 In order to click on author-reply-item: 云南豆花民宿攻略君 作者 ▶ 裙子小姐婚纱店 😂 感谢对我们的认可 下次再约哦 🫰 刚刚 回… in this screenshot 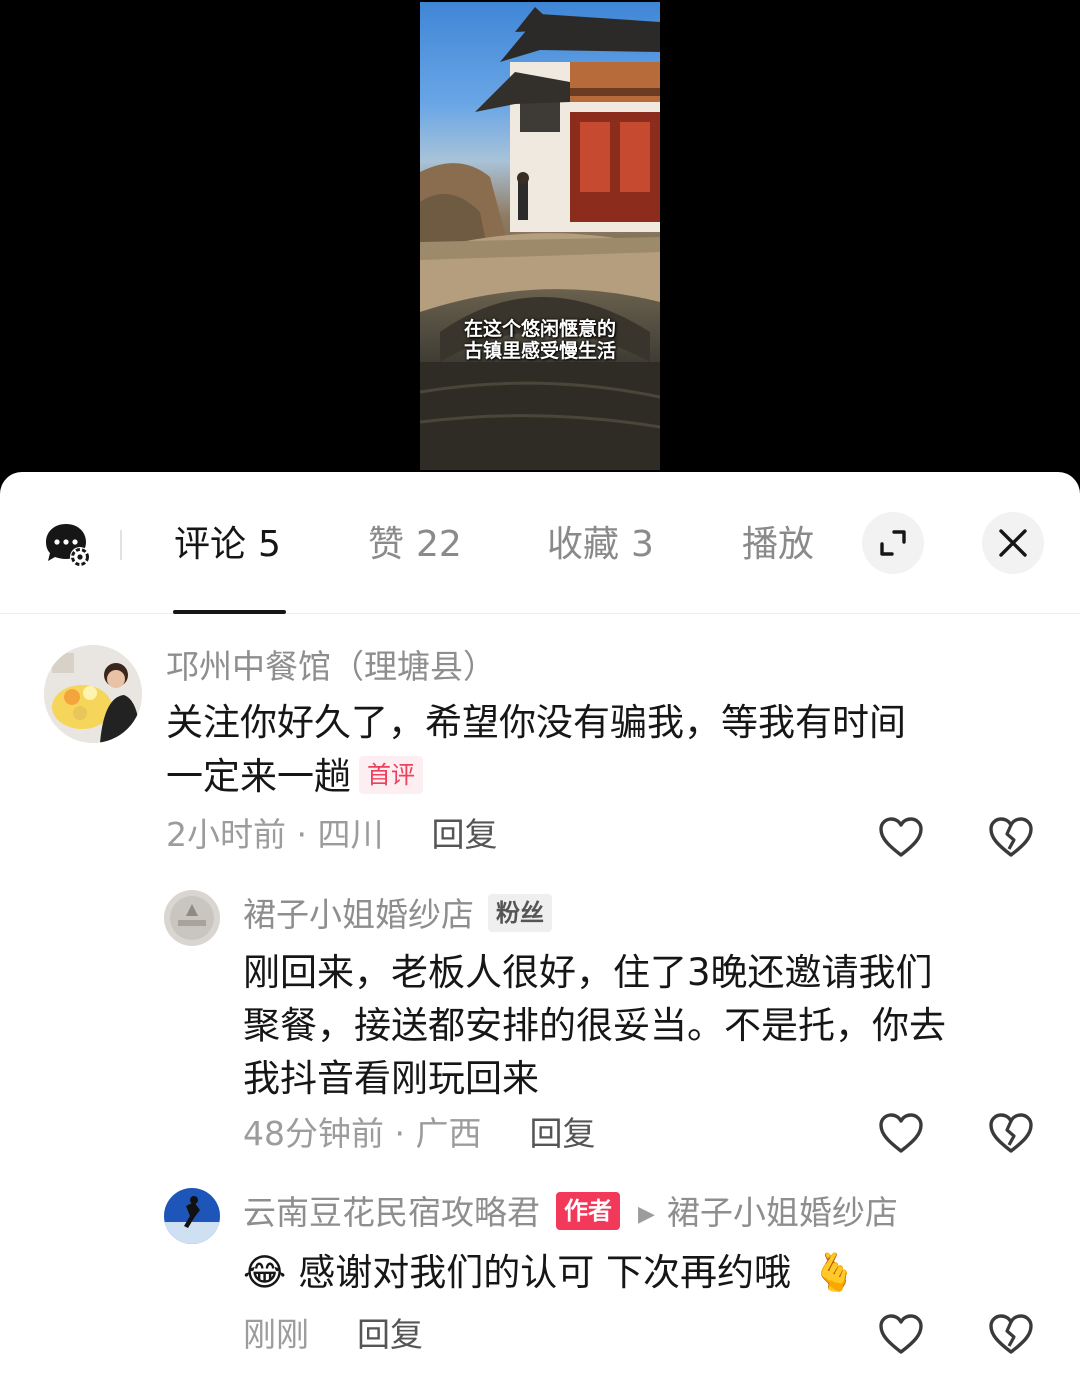, I will do `click(540, 1288)`.